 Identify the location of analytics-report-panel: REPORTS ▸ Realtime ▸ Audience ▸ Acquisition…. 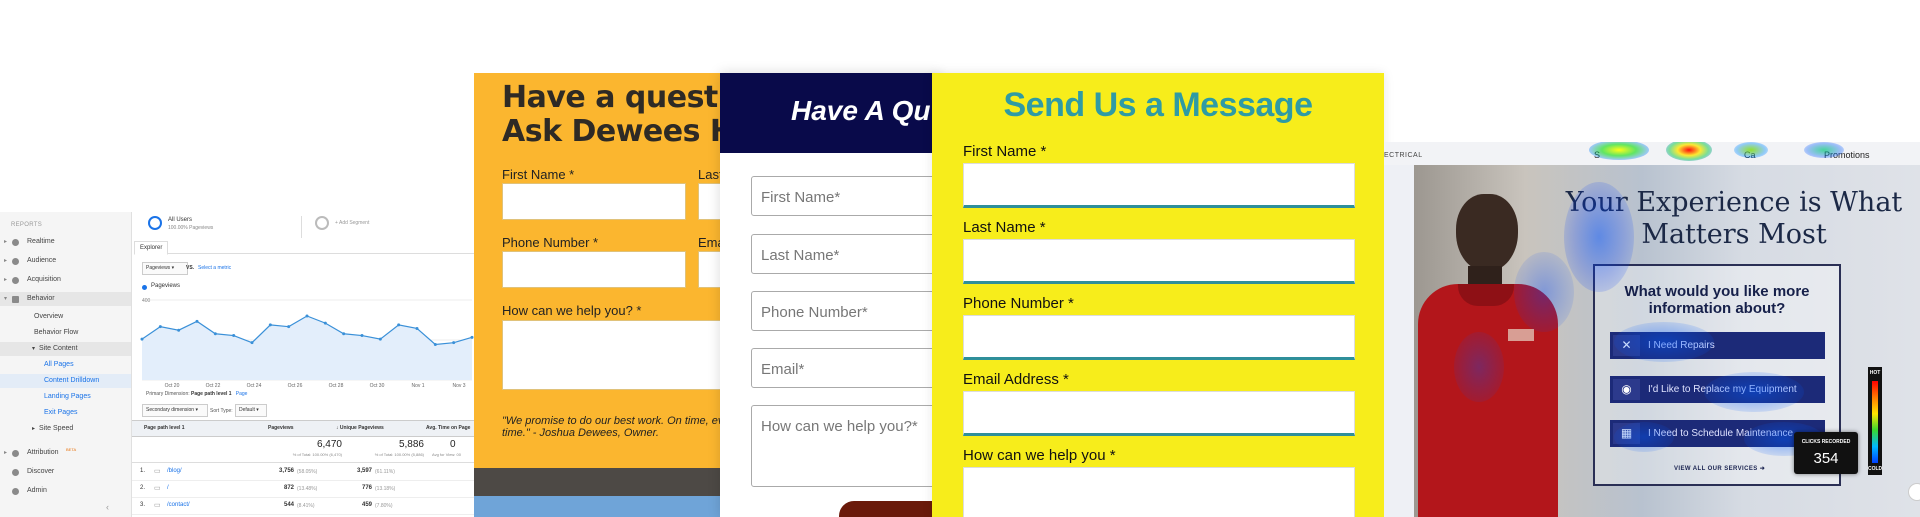
(238, 364).